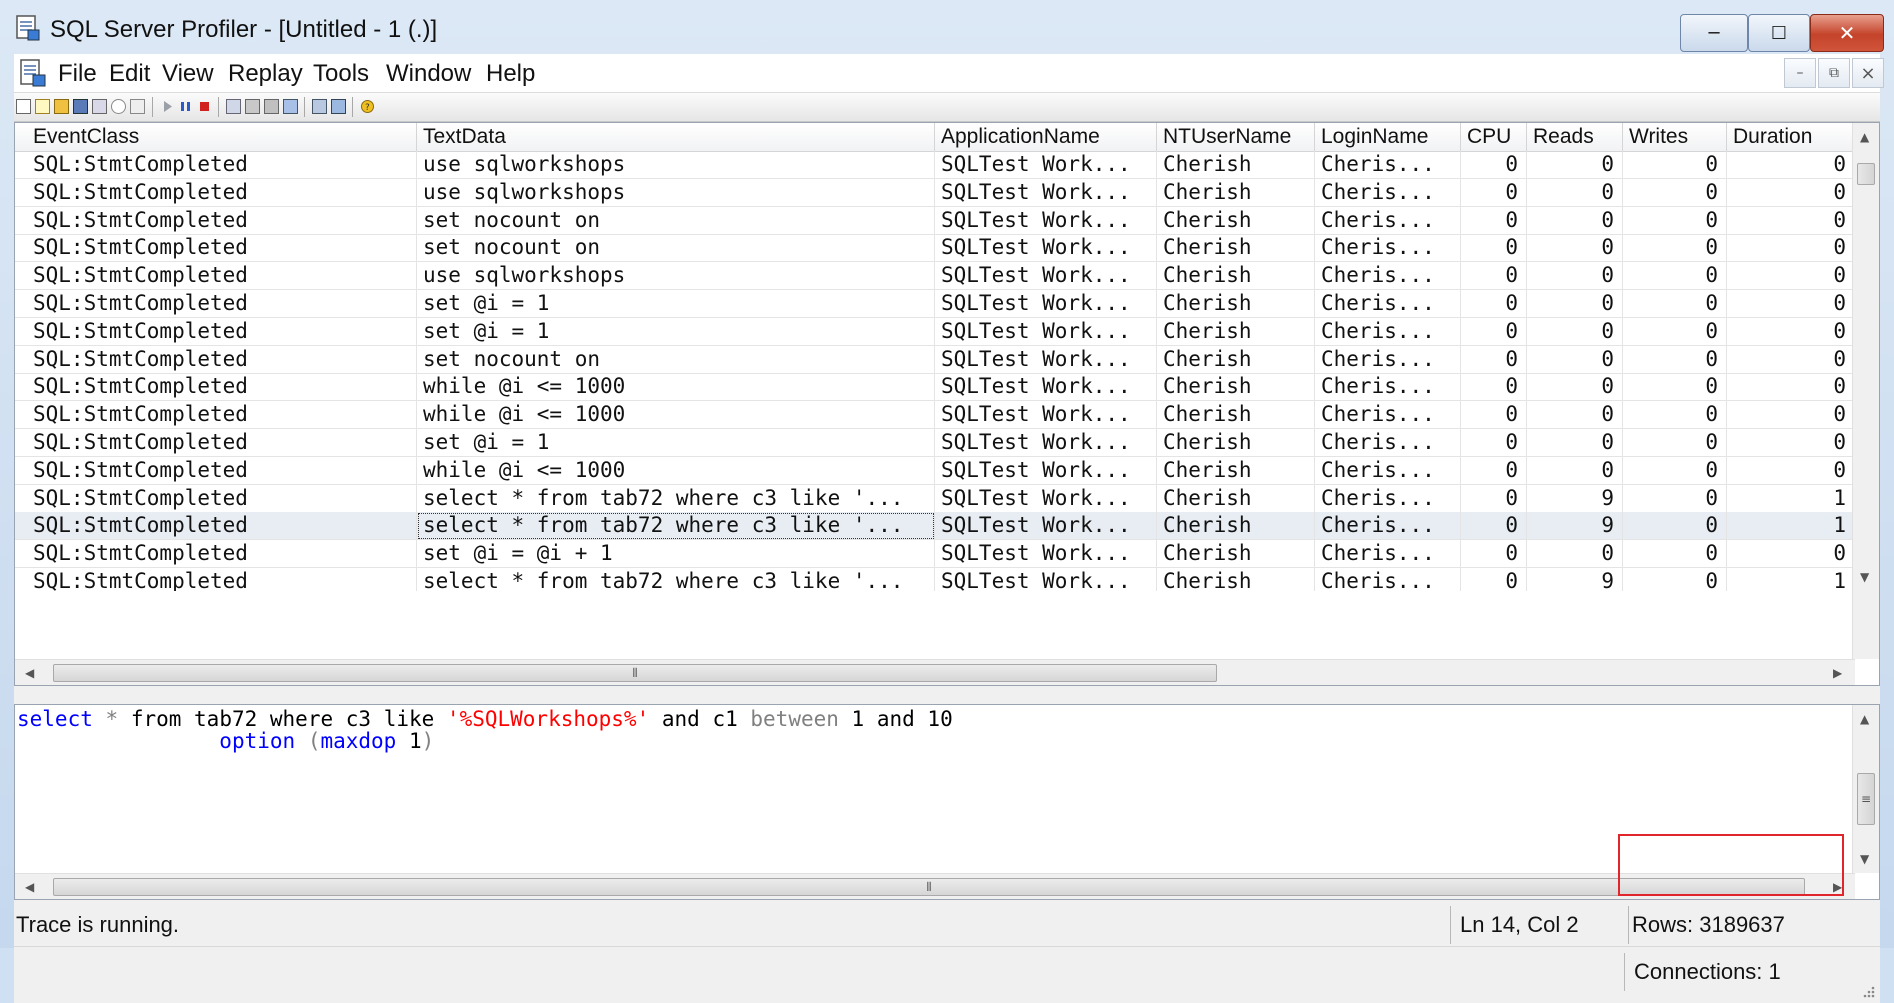 Image resolution: width=1894 pixels, height=1003 pixels. I want to click on save-icon, so click(80, 106).